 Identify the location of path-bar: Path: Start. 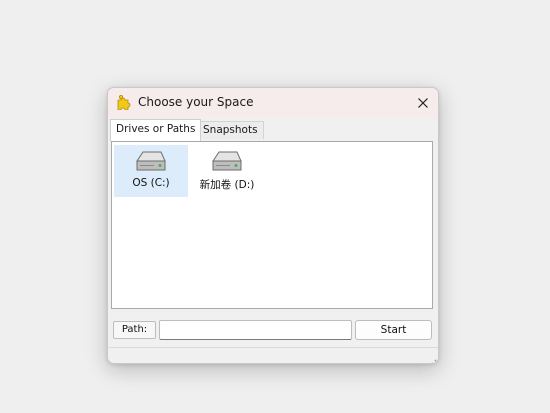
(273, 330).